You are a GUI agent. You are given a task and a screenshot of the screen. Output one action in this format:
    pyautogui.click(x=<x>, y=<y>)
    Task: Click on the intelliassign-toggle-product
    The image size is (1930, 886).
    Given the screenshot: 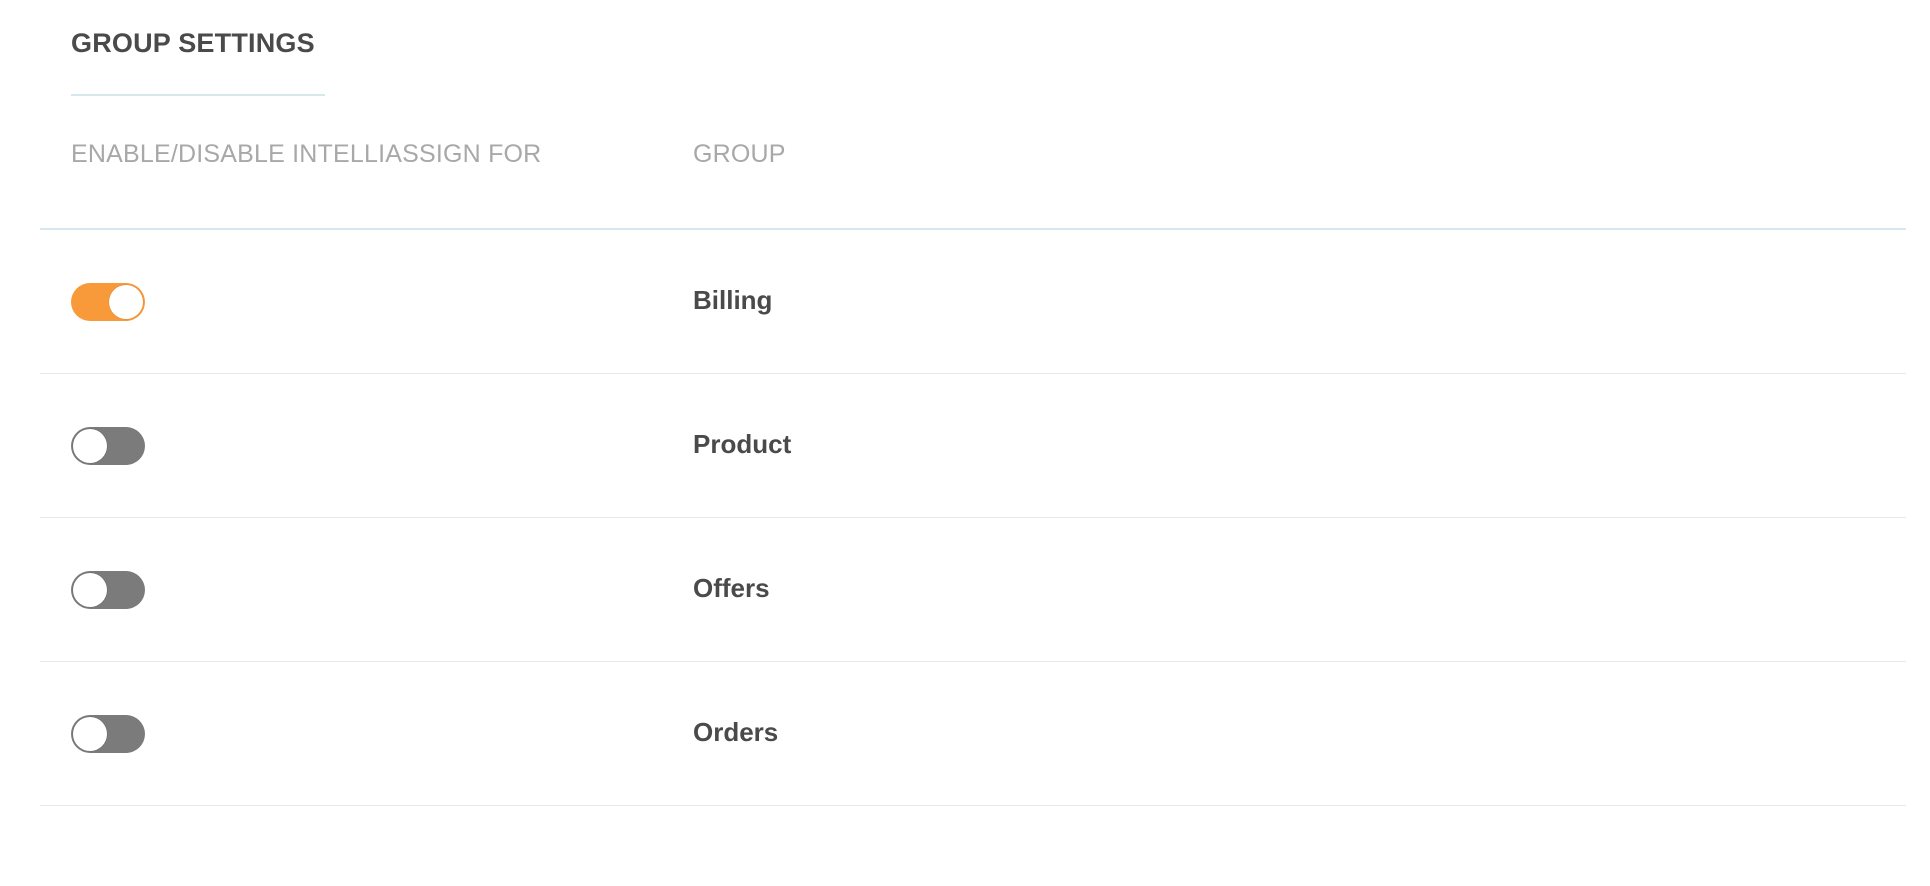 What is the action you would take?
    pyautogui.click(x=108, y=446)
    